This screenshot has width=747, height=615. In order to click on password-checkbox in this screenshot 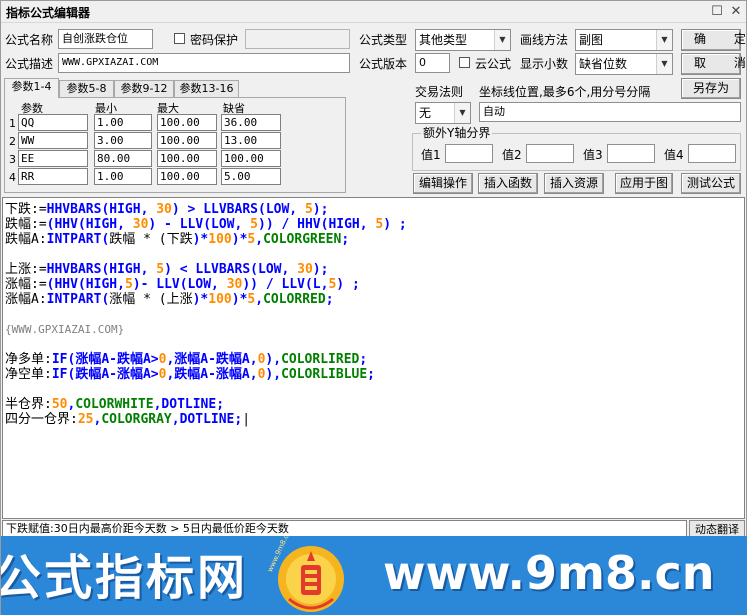, I will do `click(179, 38)`.